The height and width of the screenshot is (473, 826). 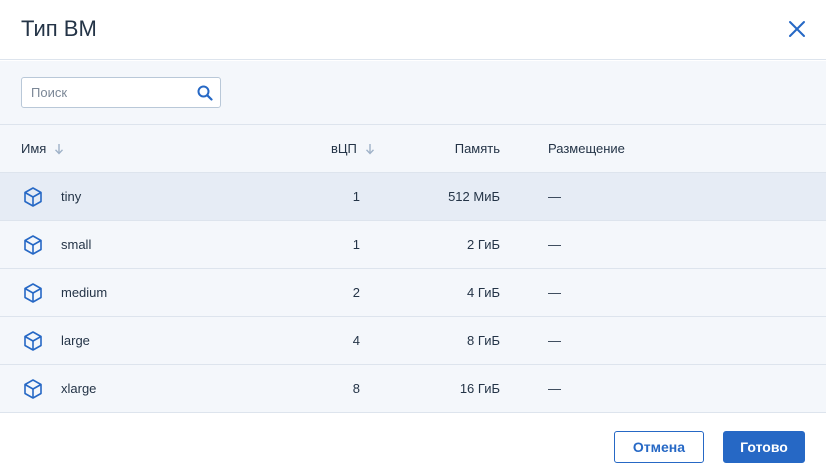 I want to click on column-header-placement: Размещение, so click(x=586, y=148).